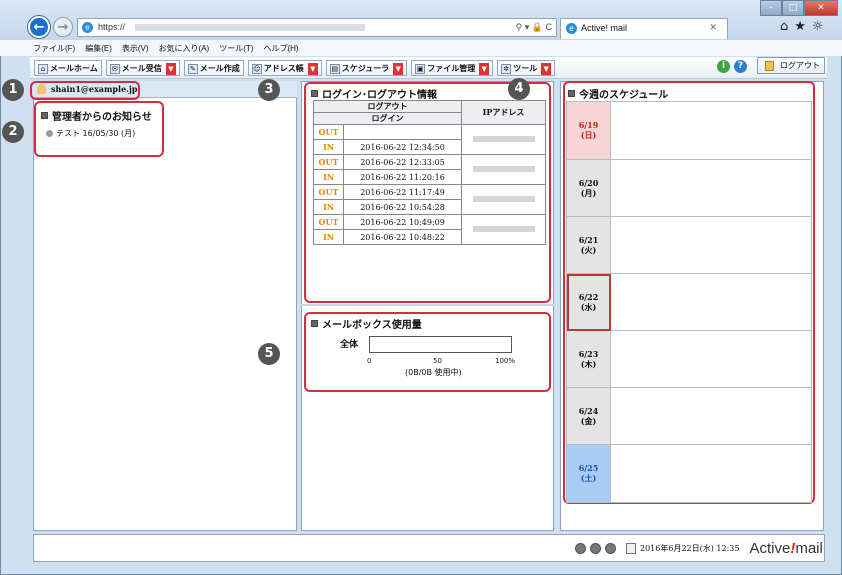  I want to click on footer-datetime: 2016年6月22日(水) 12:35, so click(690, 548).